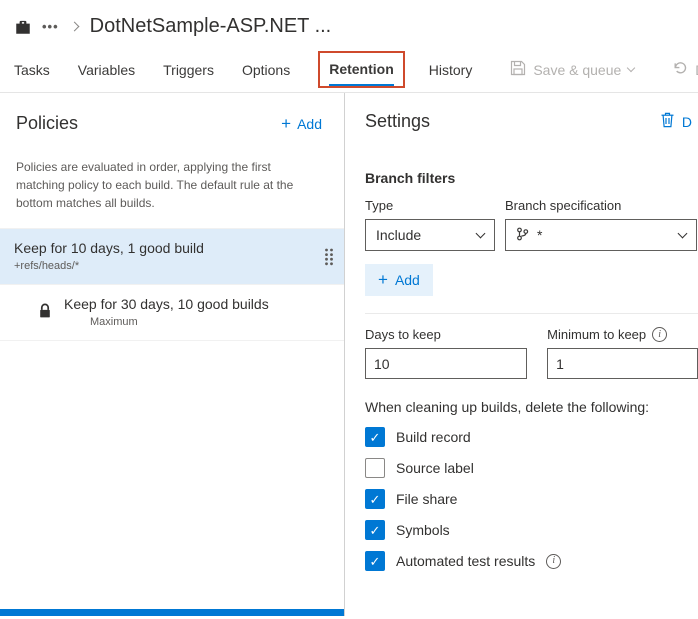  I want to click on branch-filter-row: Type Include Branch specification *, so click(531, 224).